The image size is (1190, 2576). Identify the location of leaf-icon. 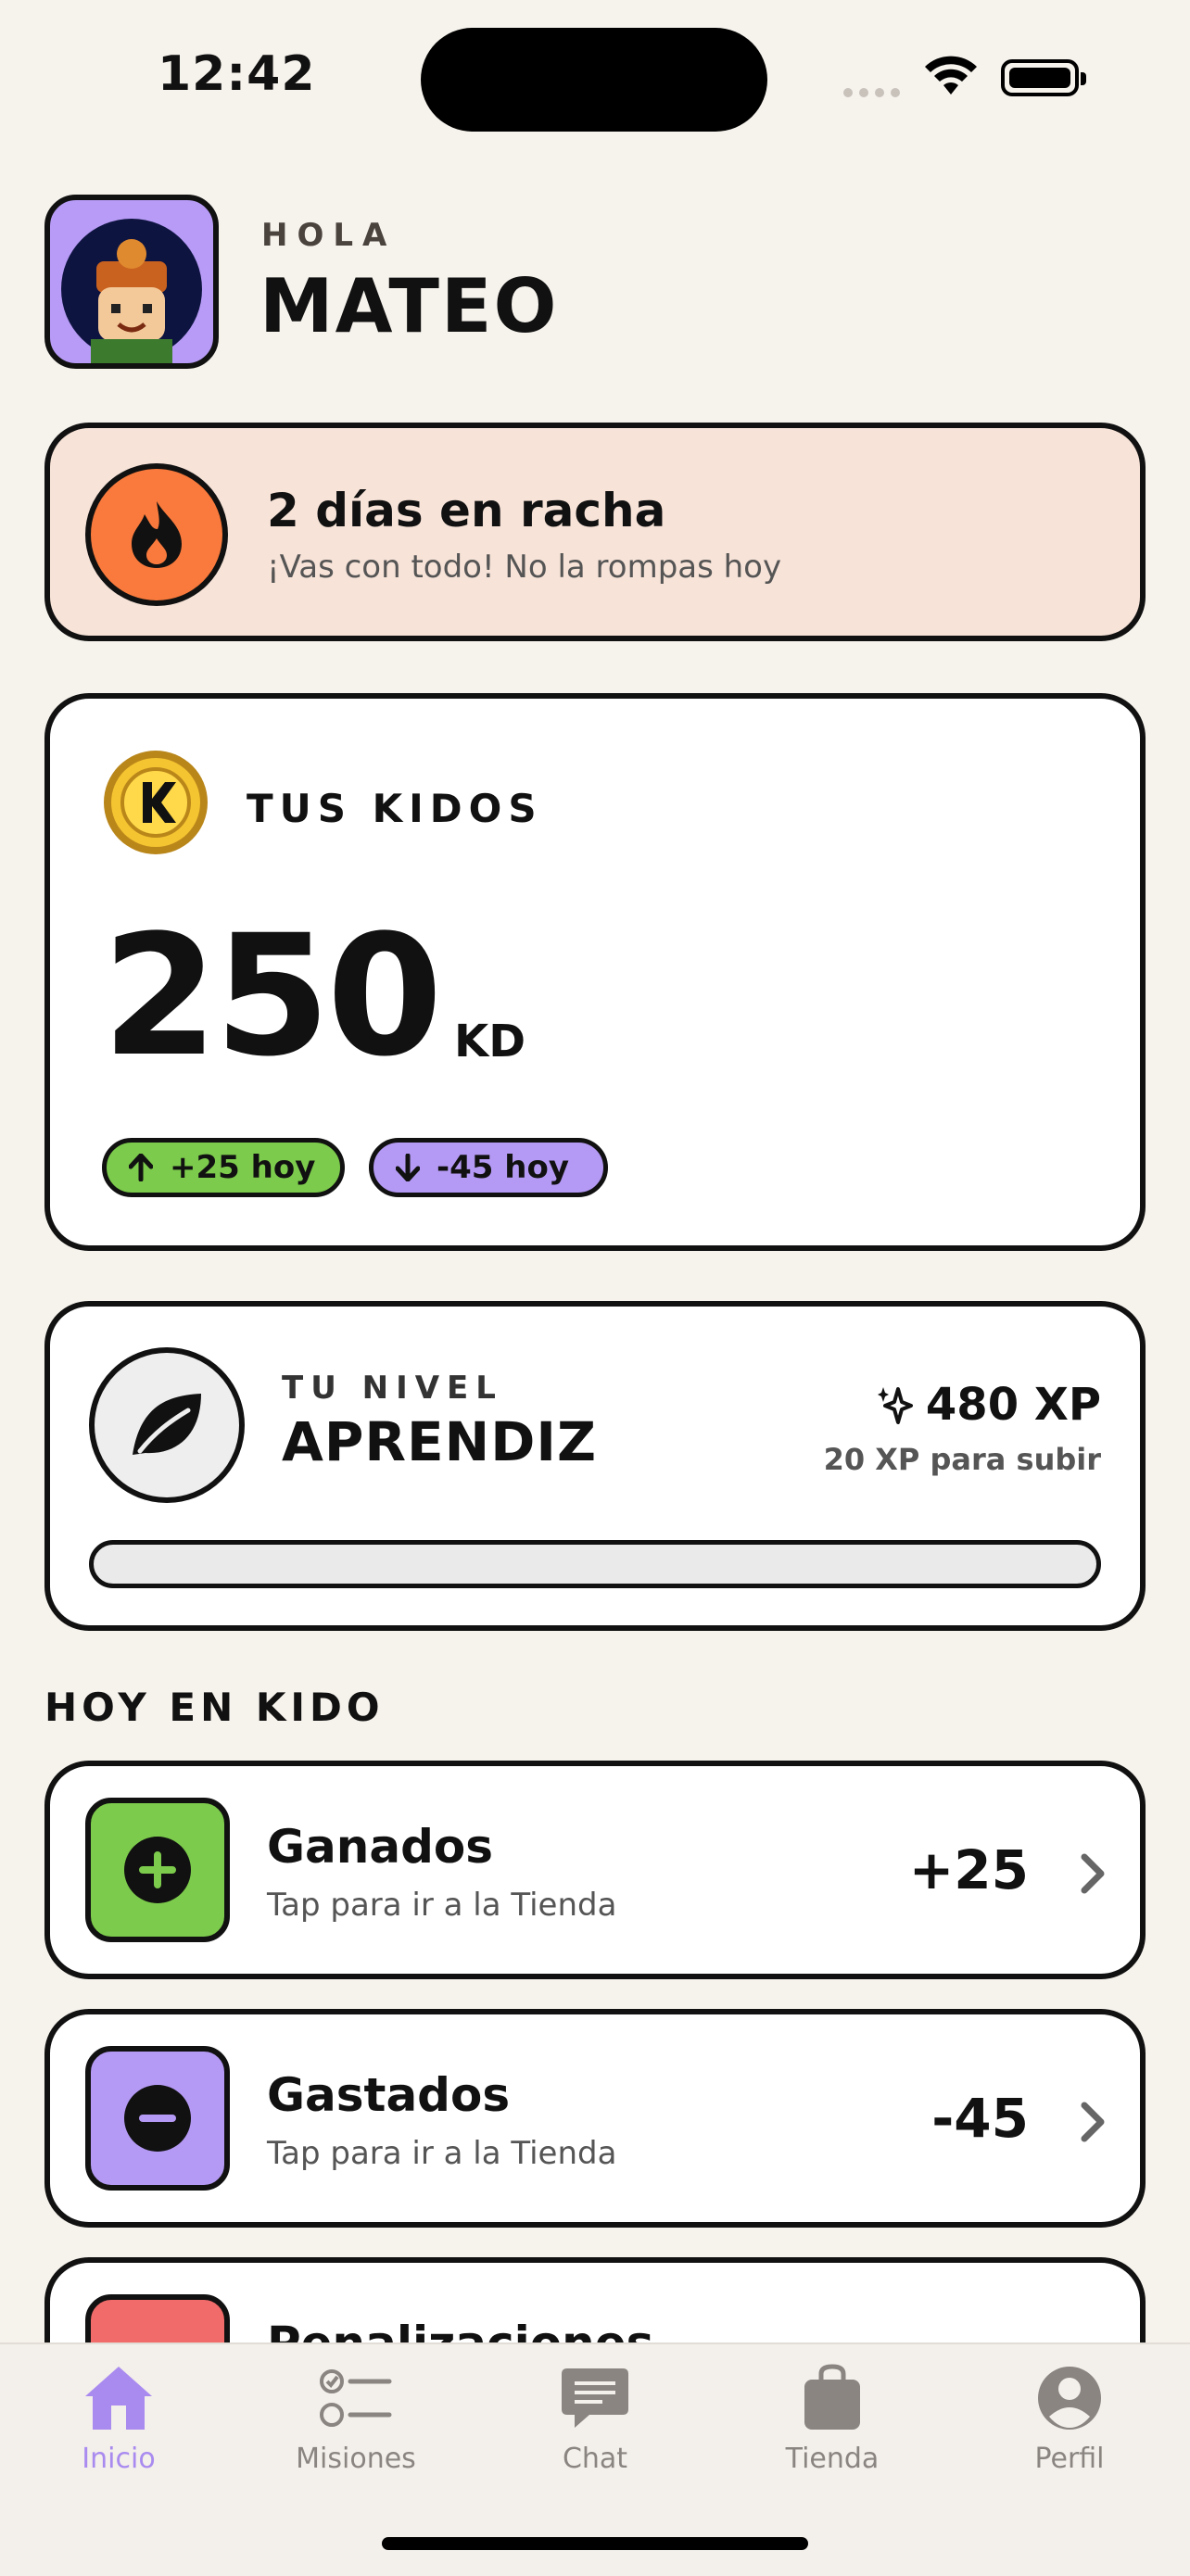
(167, 1425).